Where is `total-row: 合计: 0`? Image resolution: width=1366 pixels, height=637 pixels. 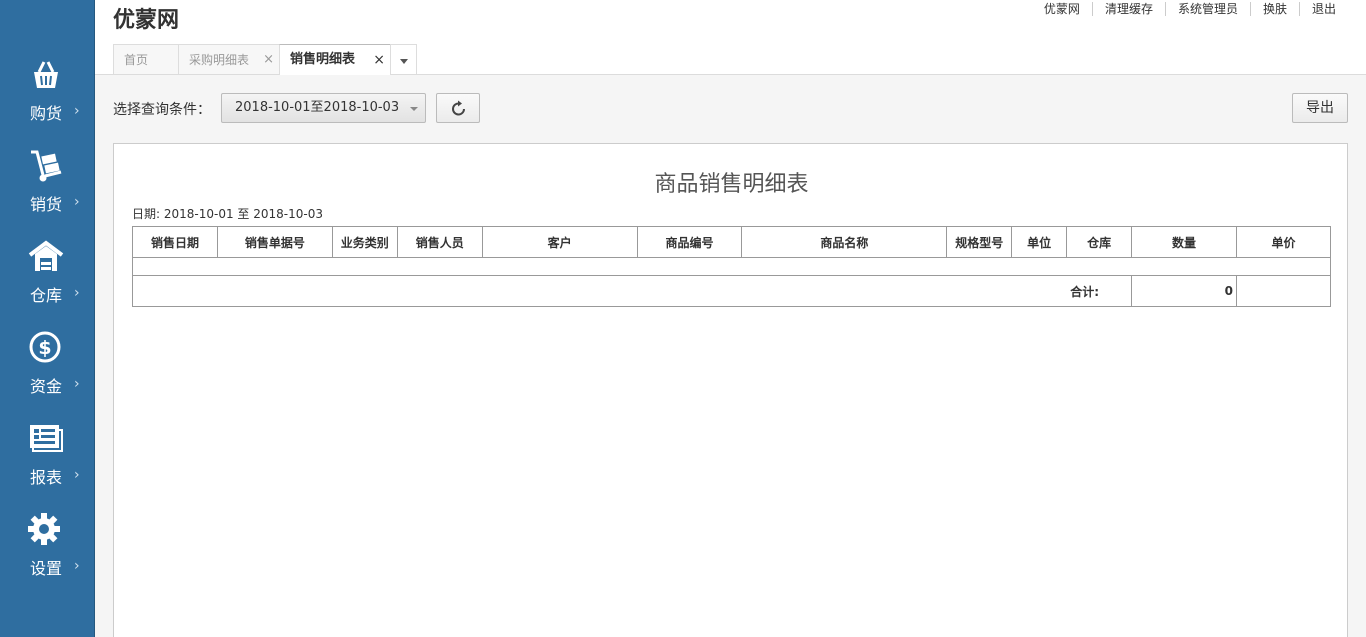
total-row: 合计: 0 is located at coordinates (731, 291).